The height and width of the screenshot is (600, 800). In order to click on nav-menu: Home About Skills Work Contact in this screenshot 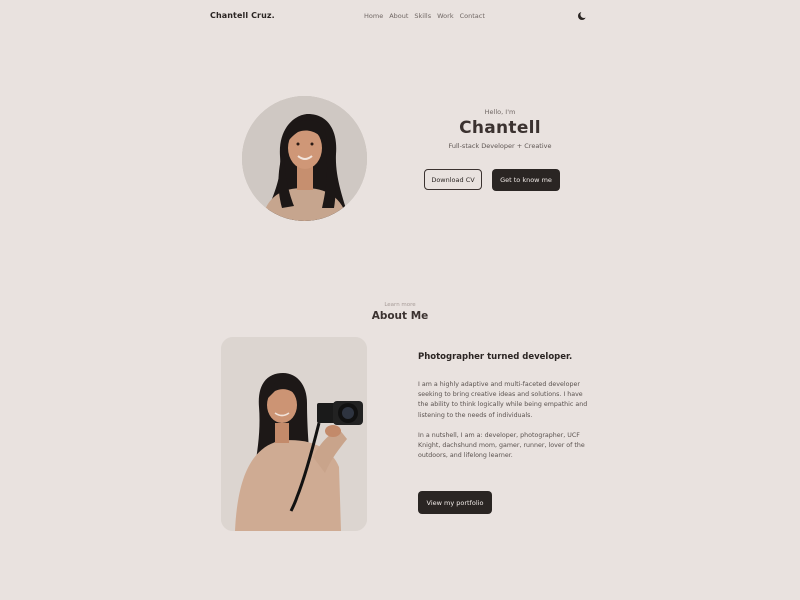, I will do `click(424, 16)`.